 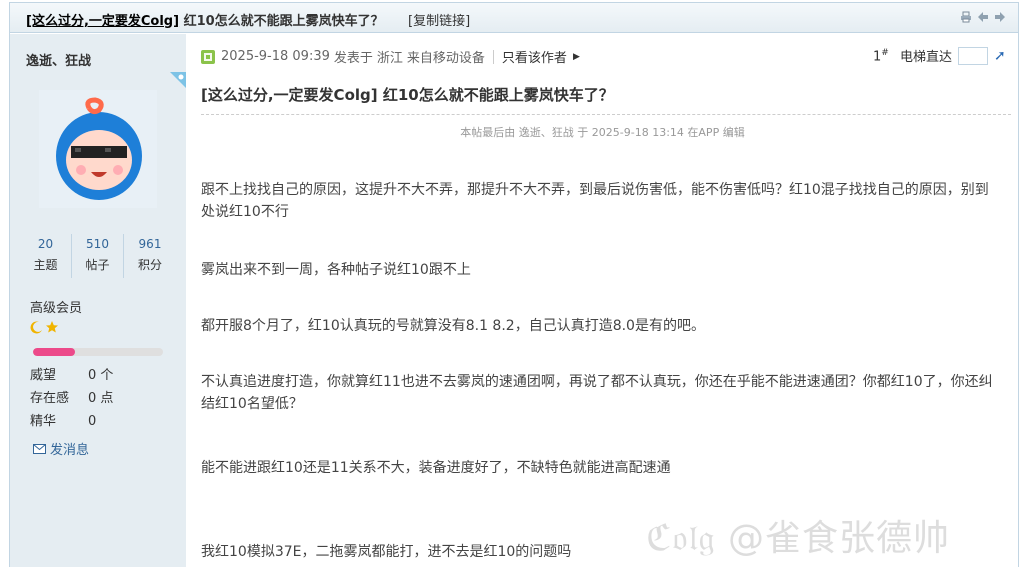 I want to click on image-watermark: ℭ𝔬𝔩𝔤 @雀食张德帅, so click(x=798, y=538).